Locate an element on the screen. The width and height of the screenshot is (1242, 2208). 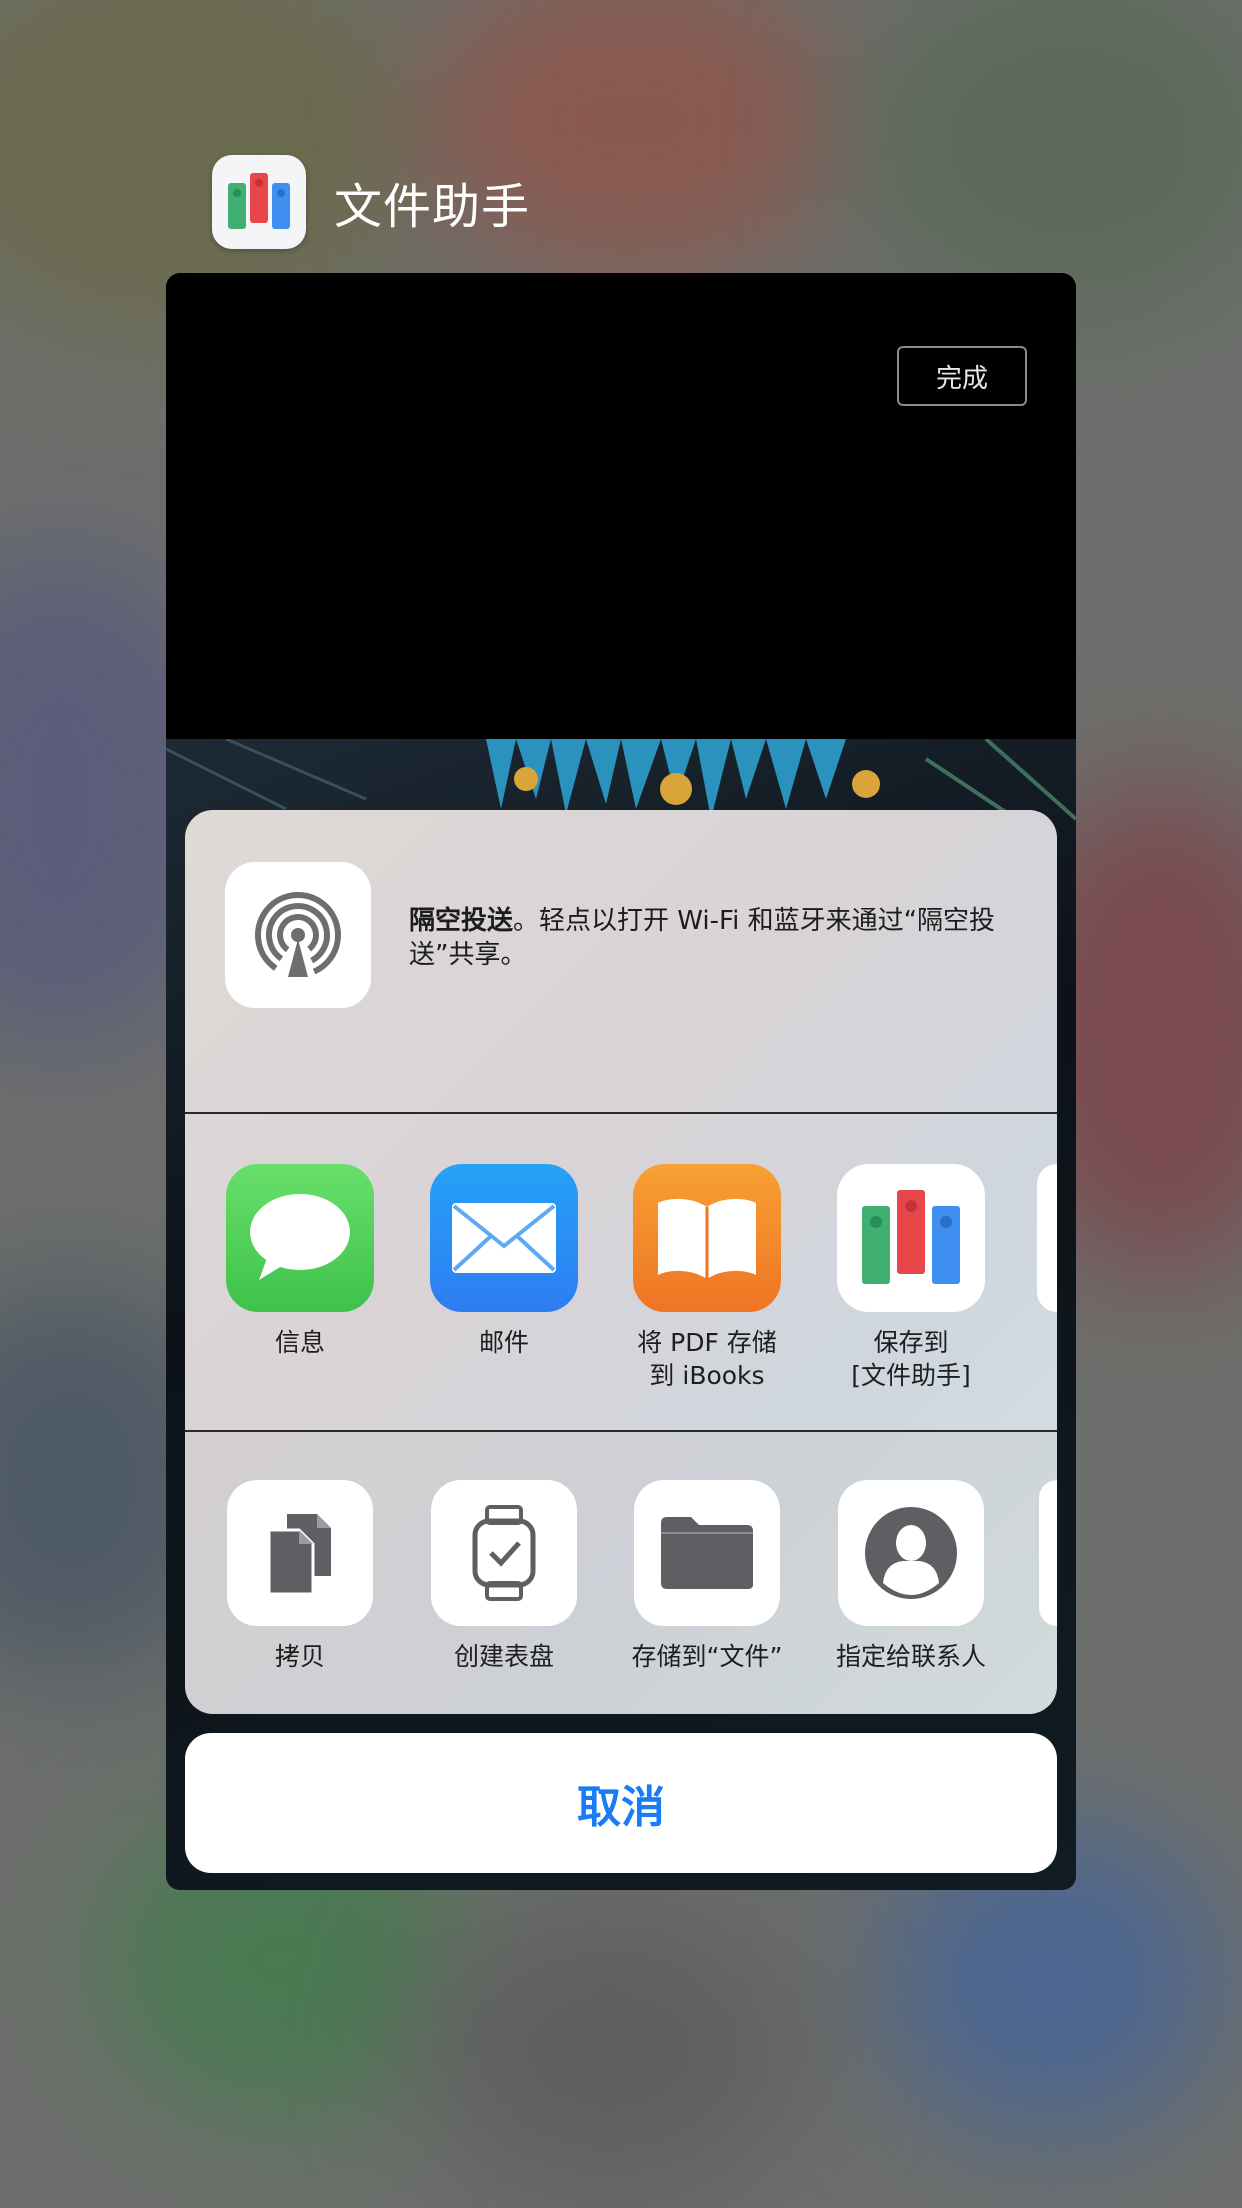
action-label: 指定给联系人 is located at coordinates (910, 1656).